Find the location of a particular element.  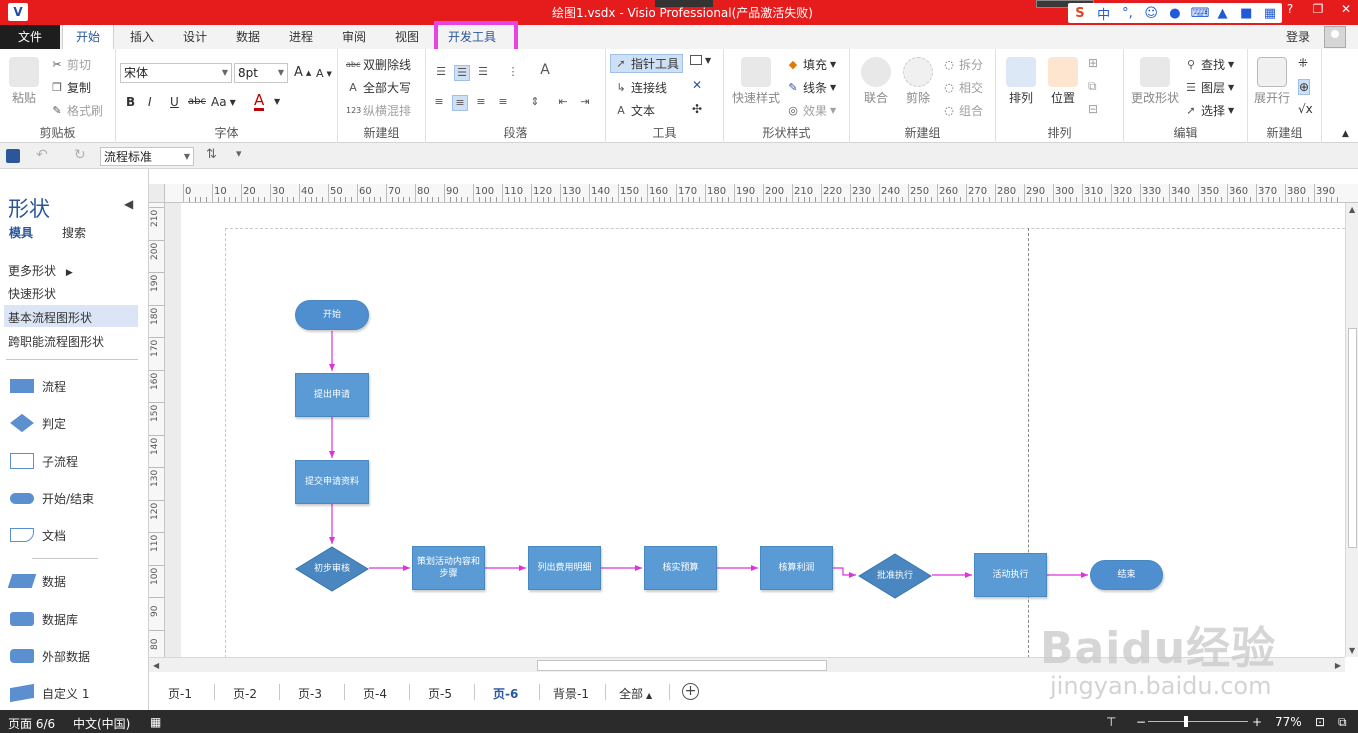

connector-line is located at coordinates (844, 572).